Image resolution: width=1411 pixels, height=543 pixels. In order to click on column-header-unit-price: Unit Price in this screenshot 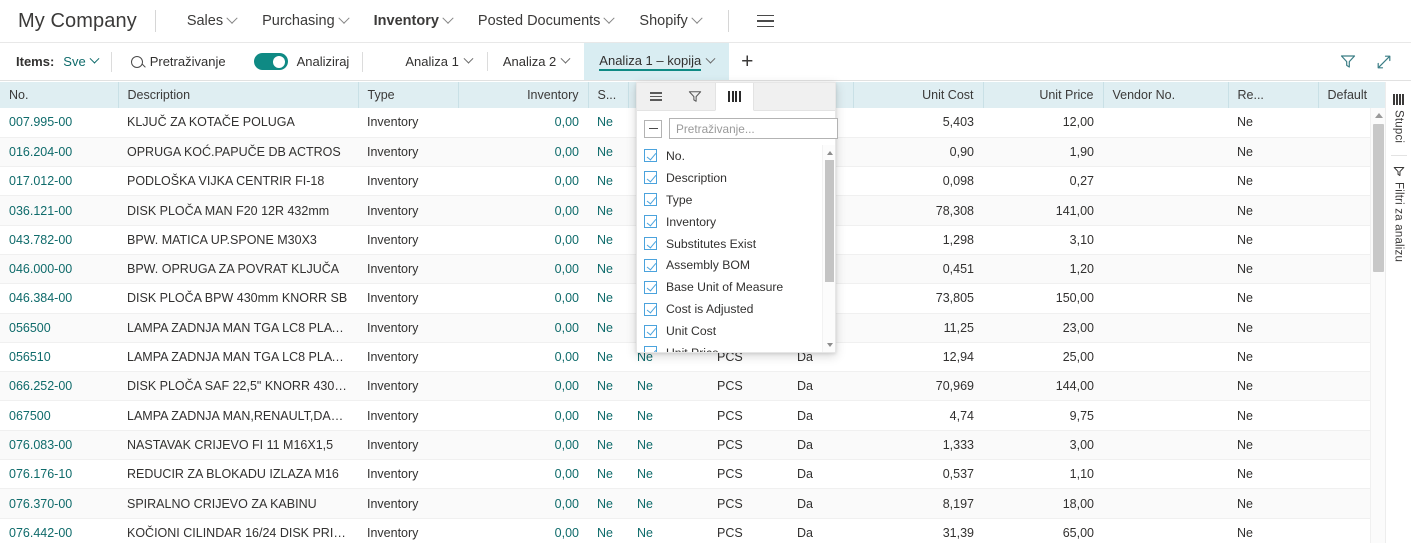, I will do `click(1043, 95)`.